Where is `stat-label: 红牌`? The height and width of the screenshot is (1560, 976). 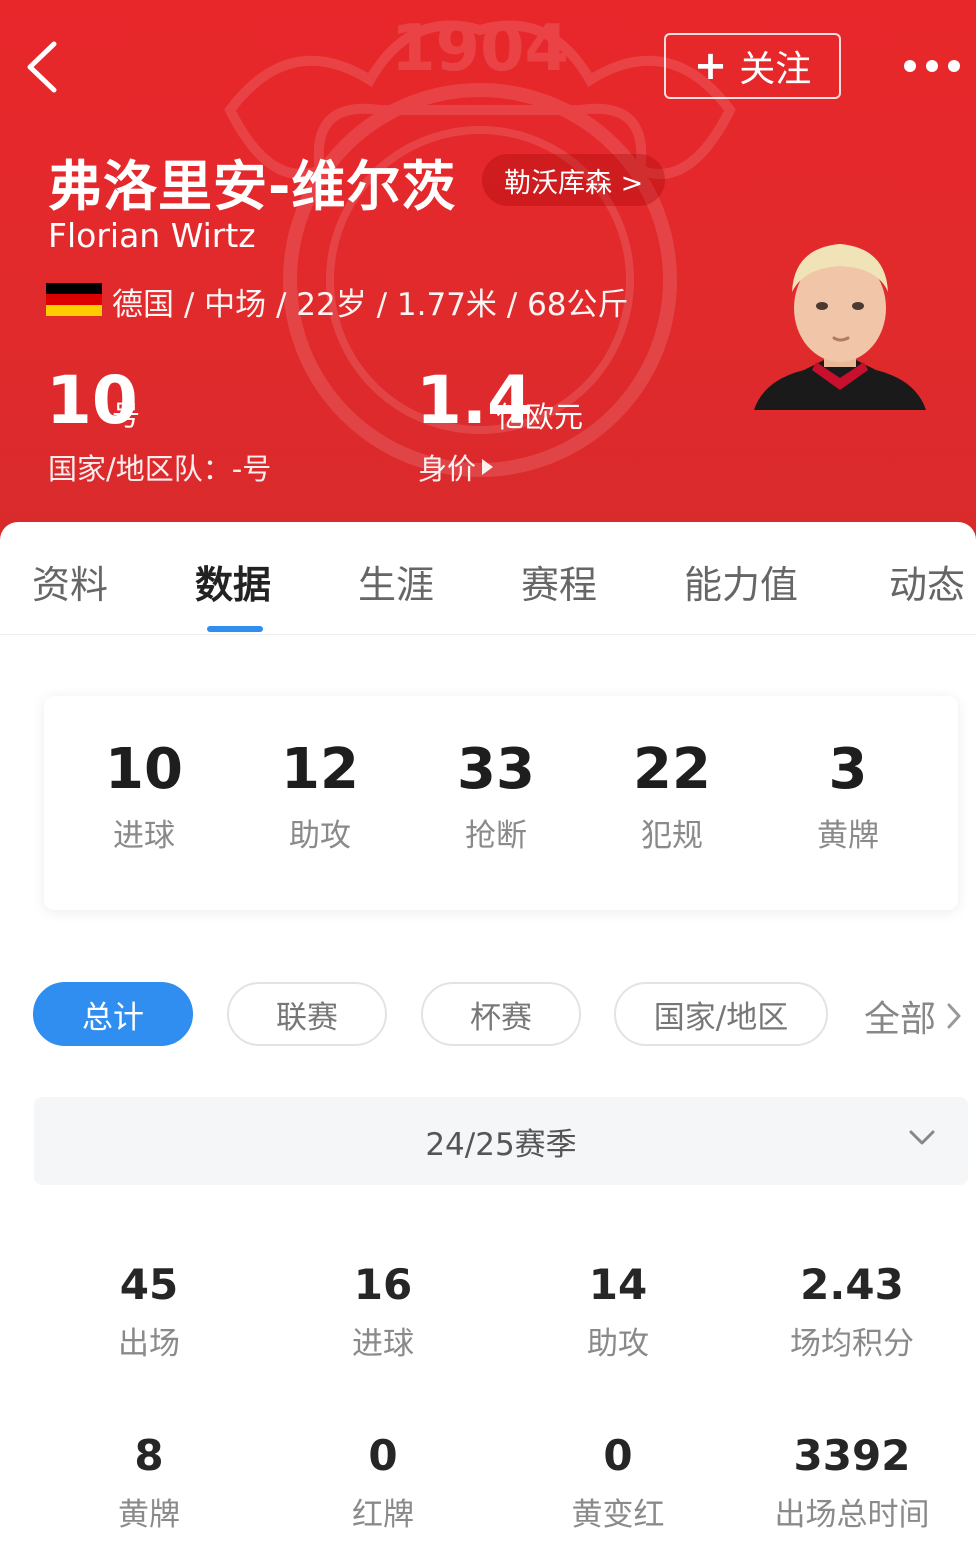 stat-label: 红牌 is located at coordinates (383, 1515).